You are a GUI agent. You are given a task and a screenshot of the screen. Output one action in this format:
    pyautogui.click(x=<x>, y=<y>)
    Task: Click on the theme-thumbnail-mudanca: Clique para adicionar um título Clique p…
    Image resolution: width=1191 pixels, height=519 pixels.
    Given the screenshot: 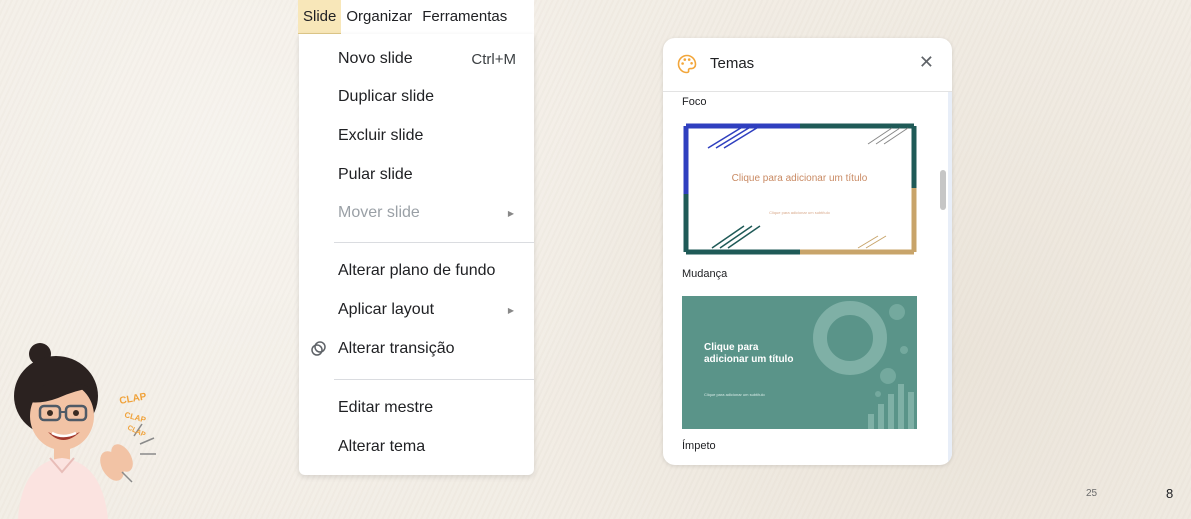 What is the action you would take?
    pyautogui.click(x=799, y=362)
    